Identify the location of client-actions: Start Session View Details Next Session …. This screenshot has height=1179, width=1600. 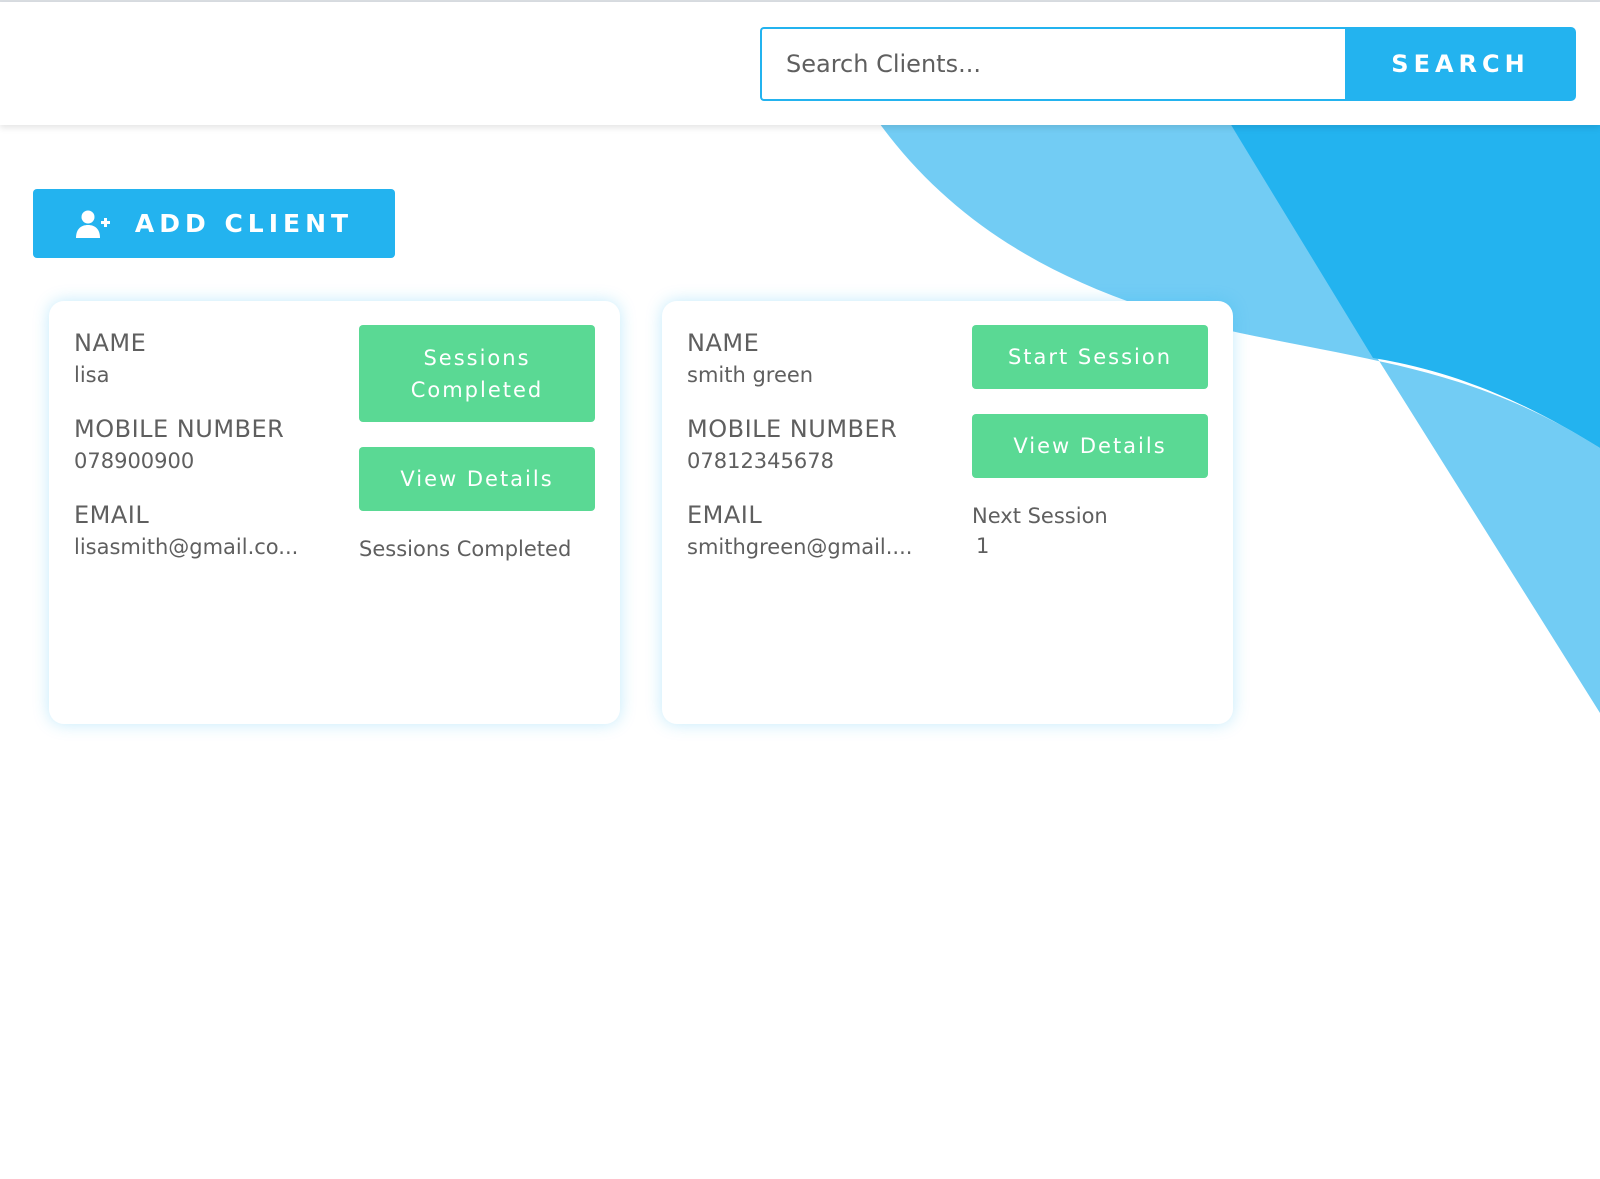
(1090, 441).